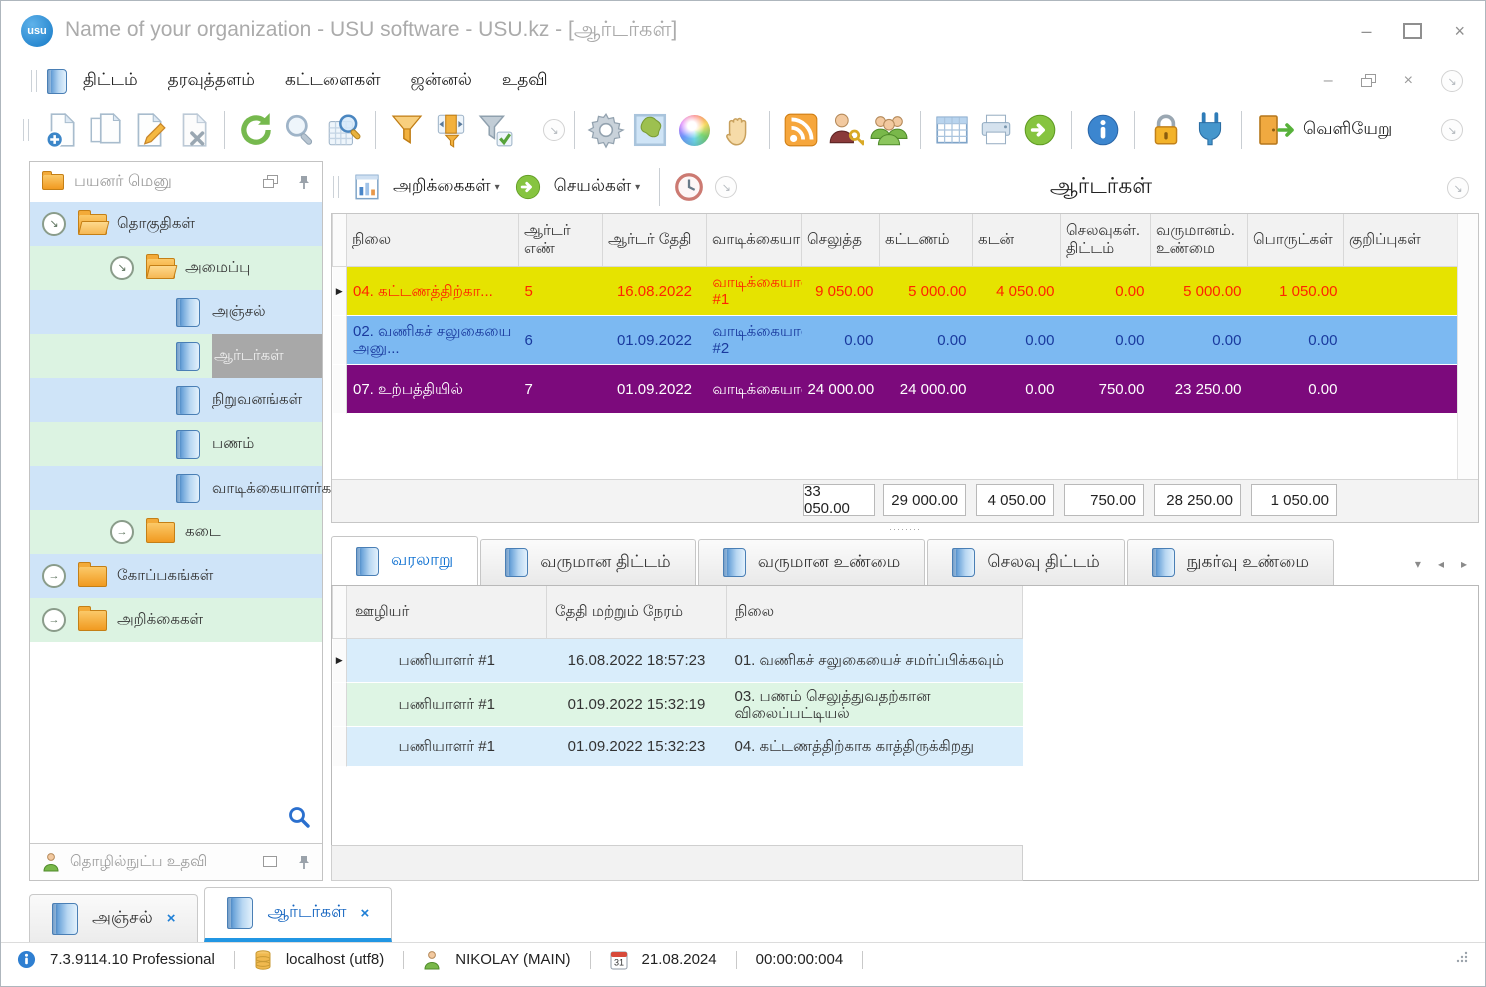  Describe the element at coordinates (738, 130) in the screenshot. I see `stop-hand-button` at that location.